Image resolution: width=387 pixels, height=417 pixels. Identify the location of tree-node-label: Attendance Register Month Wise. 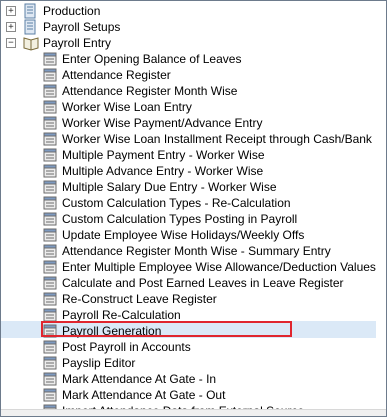
(150, 91).